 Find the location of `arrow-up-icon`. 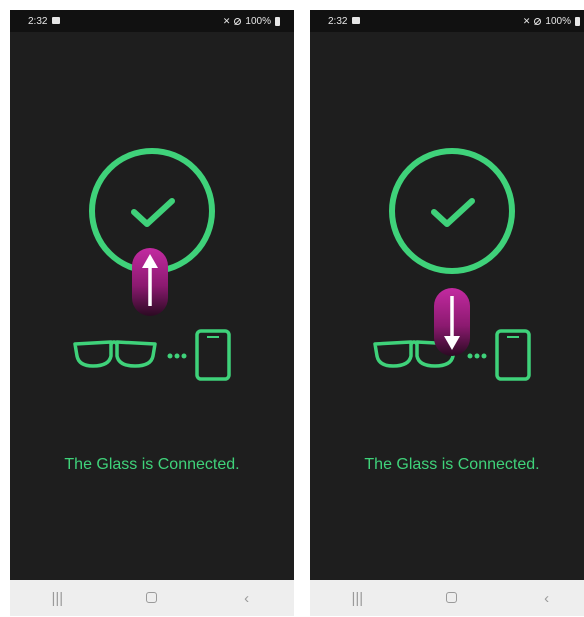

arrow-up-icon is located at coordinates (150, 280).